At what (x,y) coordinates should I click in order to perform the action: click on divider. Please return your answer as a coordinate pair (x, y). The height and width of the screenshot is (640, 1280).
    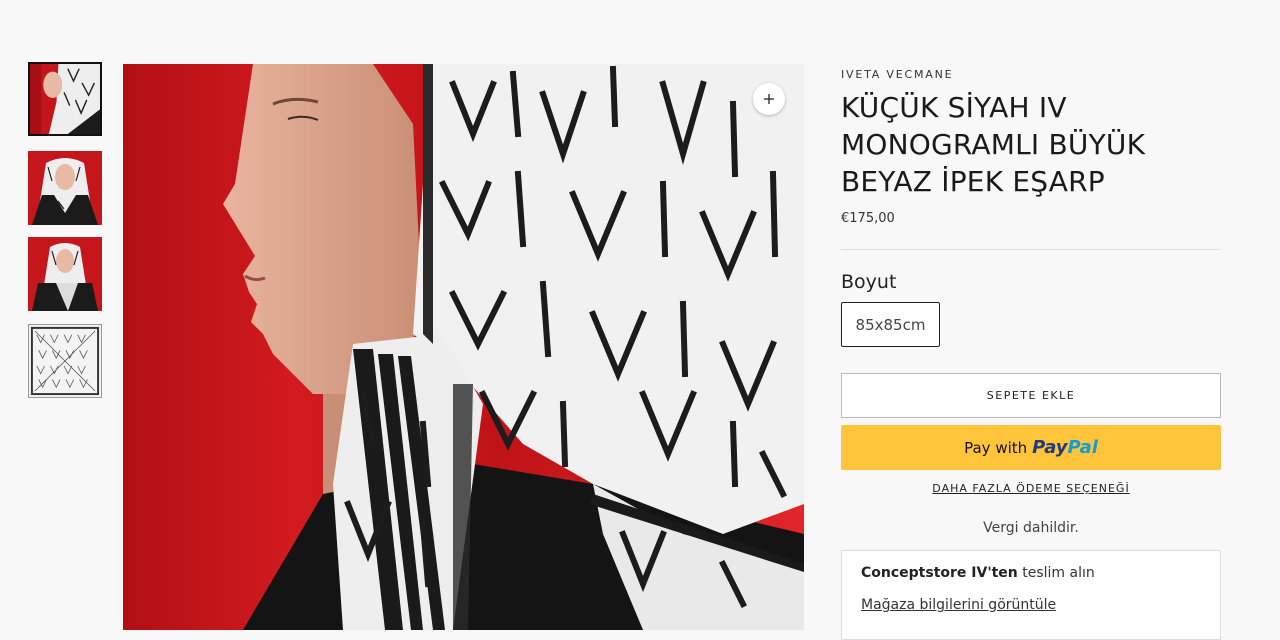
    Looking at the image, I should click on (1031, 249).